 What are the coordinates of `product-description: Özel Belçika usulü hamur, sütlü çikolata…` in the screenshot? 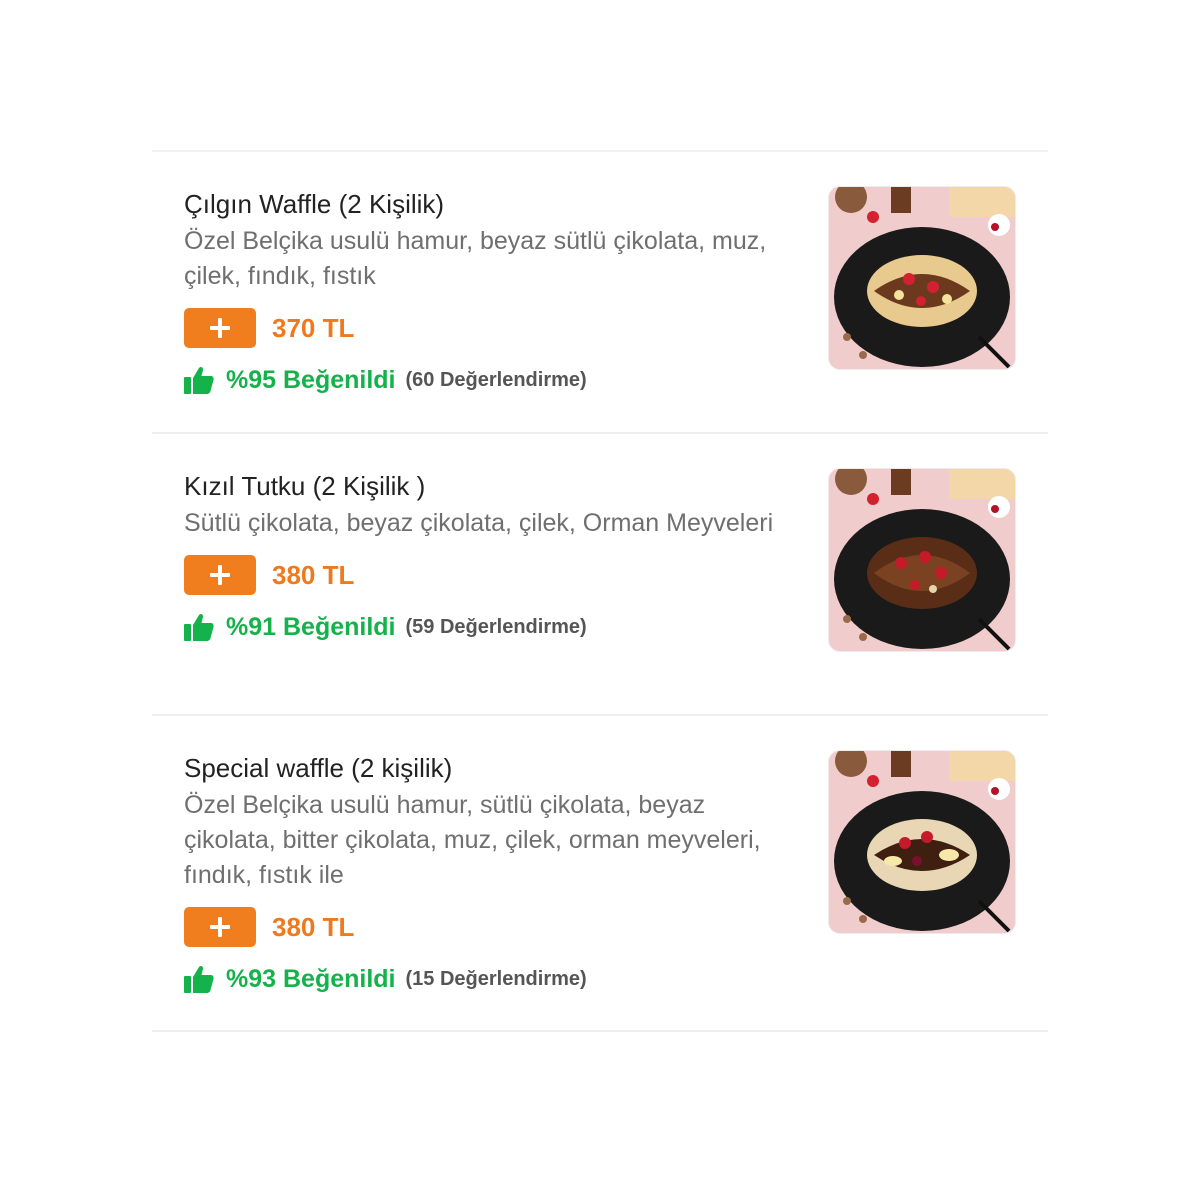 It's located at (472, 840).